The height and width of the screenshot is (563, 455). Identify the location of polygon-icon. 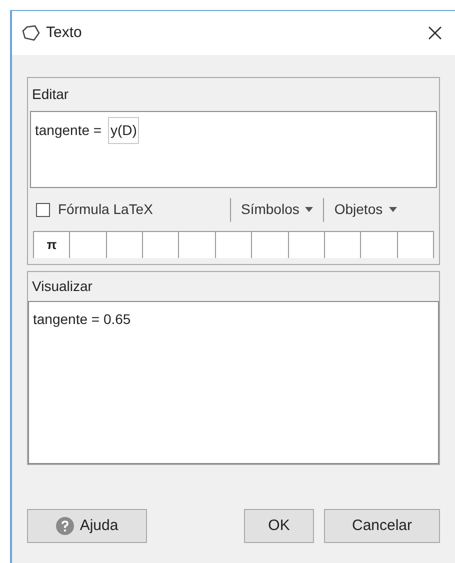
(31, 33).